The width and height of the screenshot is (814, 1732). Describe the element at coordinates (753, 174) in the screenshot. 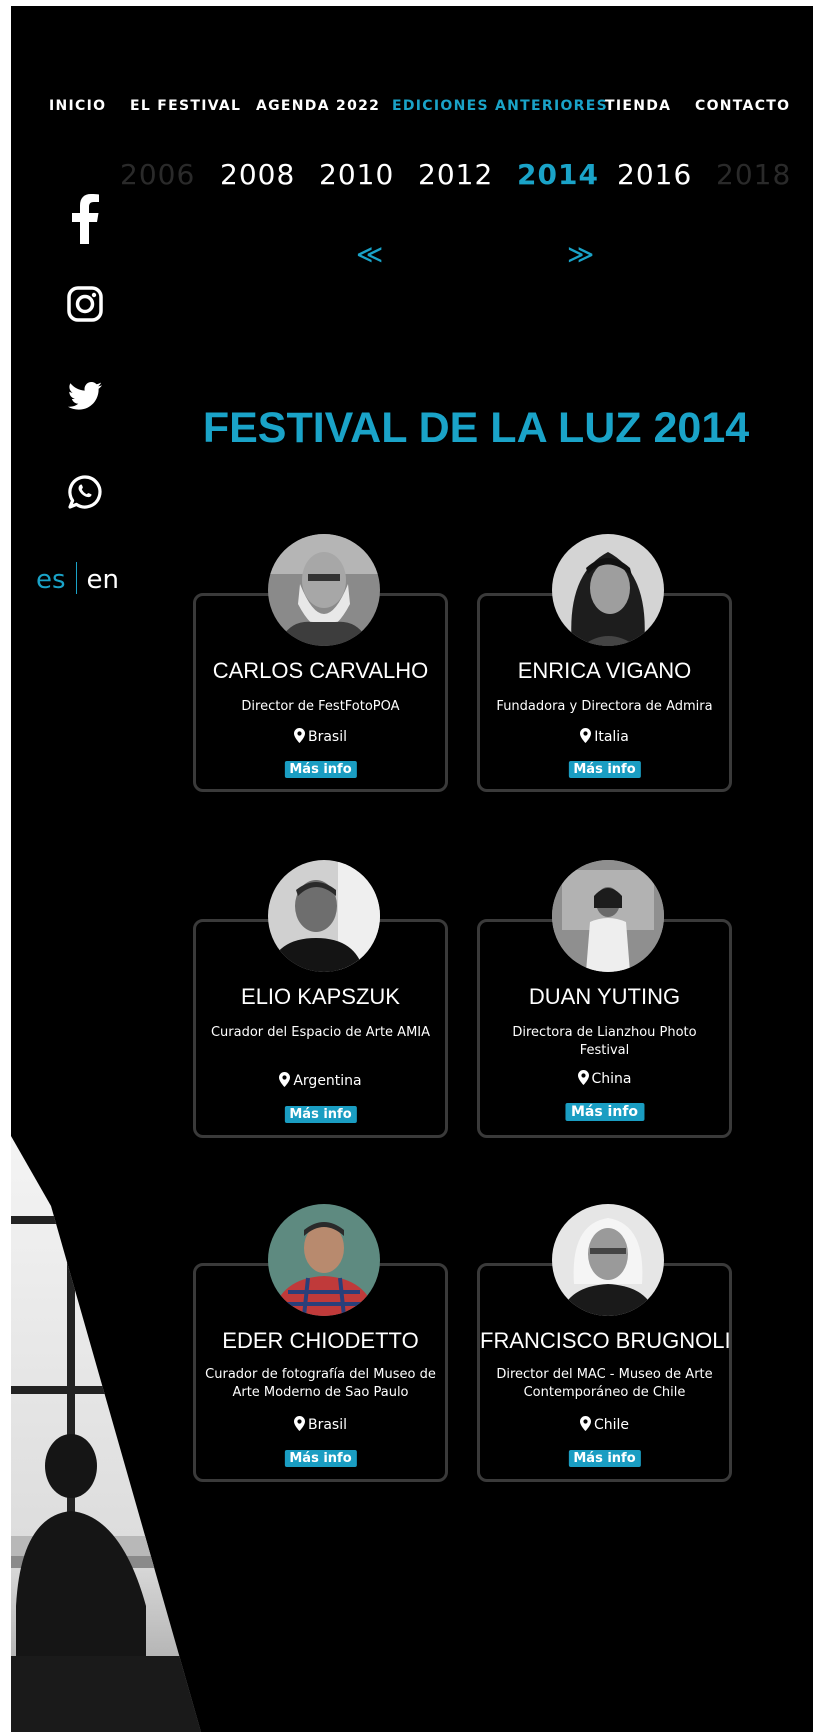

I see `year-2018: 2018` at that location.